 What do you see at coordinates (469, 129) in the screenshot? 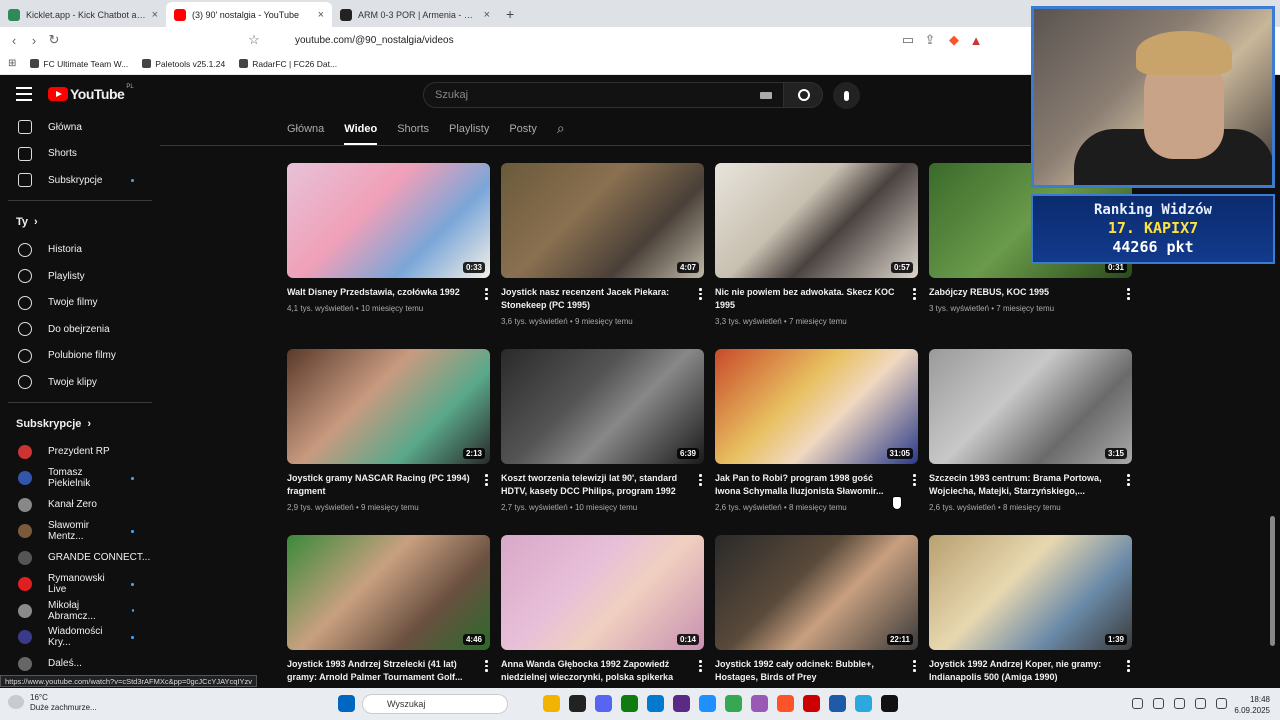
I see `channel-tab: Playlisty` at bounding box center [469, 129].